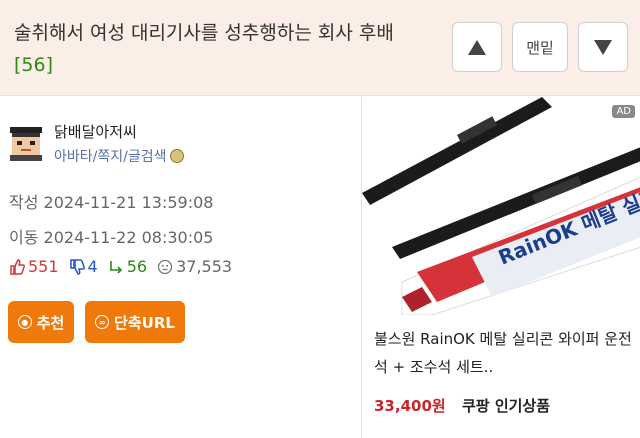 Image resolution: width=640 pixels, height=438 pixels. I want to click on recommend-icon: ●, so click(24, 322).